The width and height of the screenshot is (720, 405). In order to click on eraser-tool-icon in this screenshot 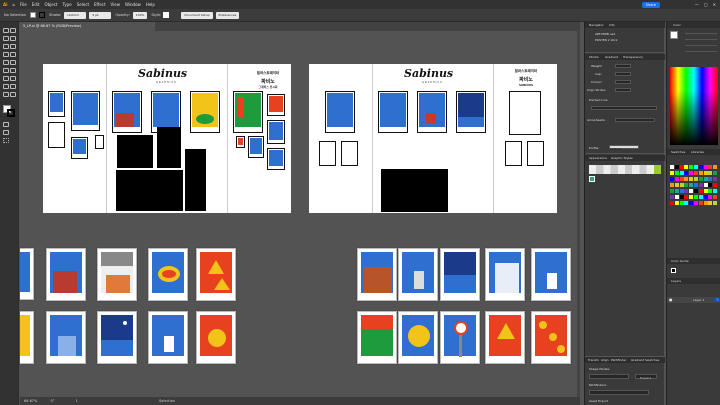, I will do `click(6, 70)`.